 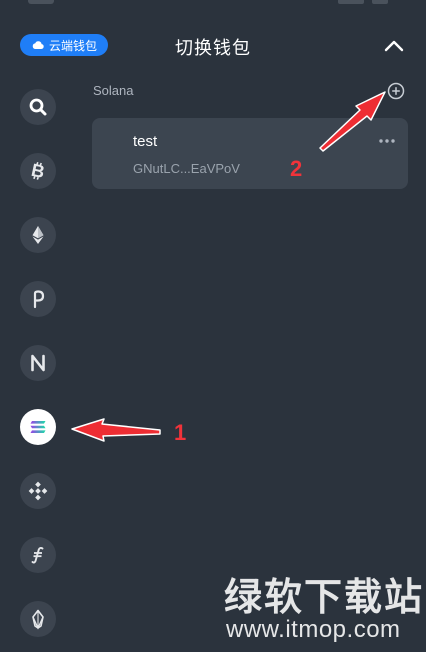 I want to click on status-signal, so click(x=351, y=2).